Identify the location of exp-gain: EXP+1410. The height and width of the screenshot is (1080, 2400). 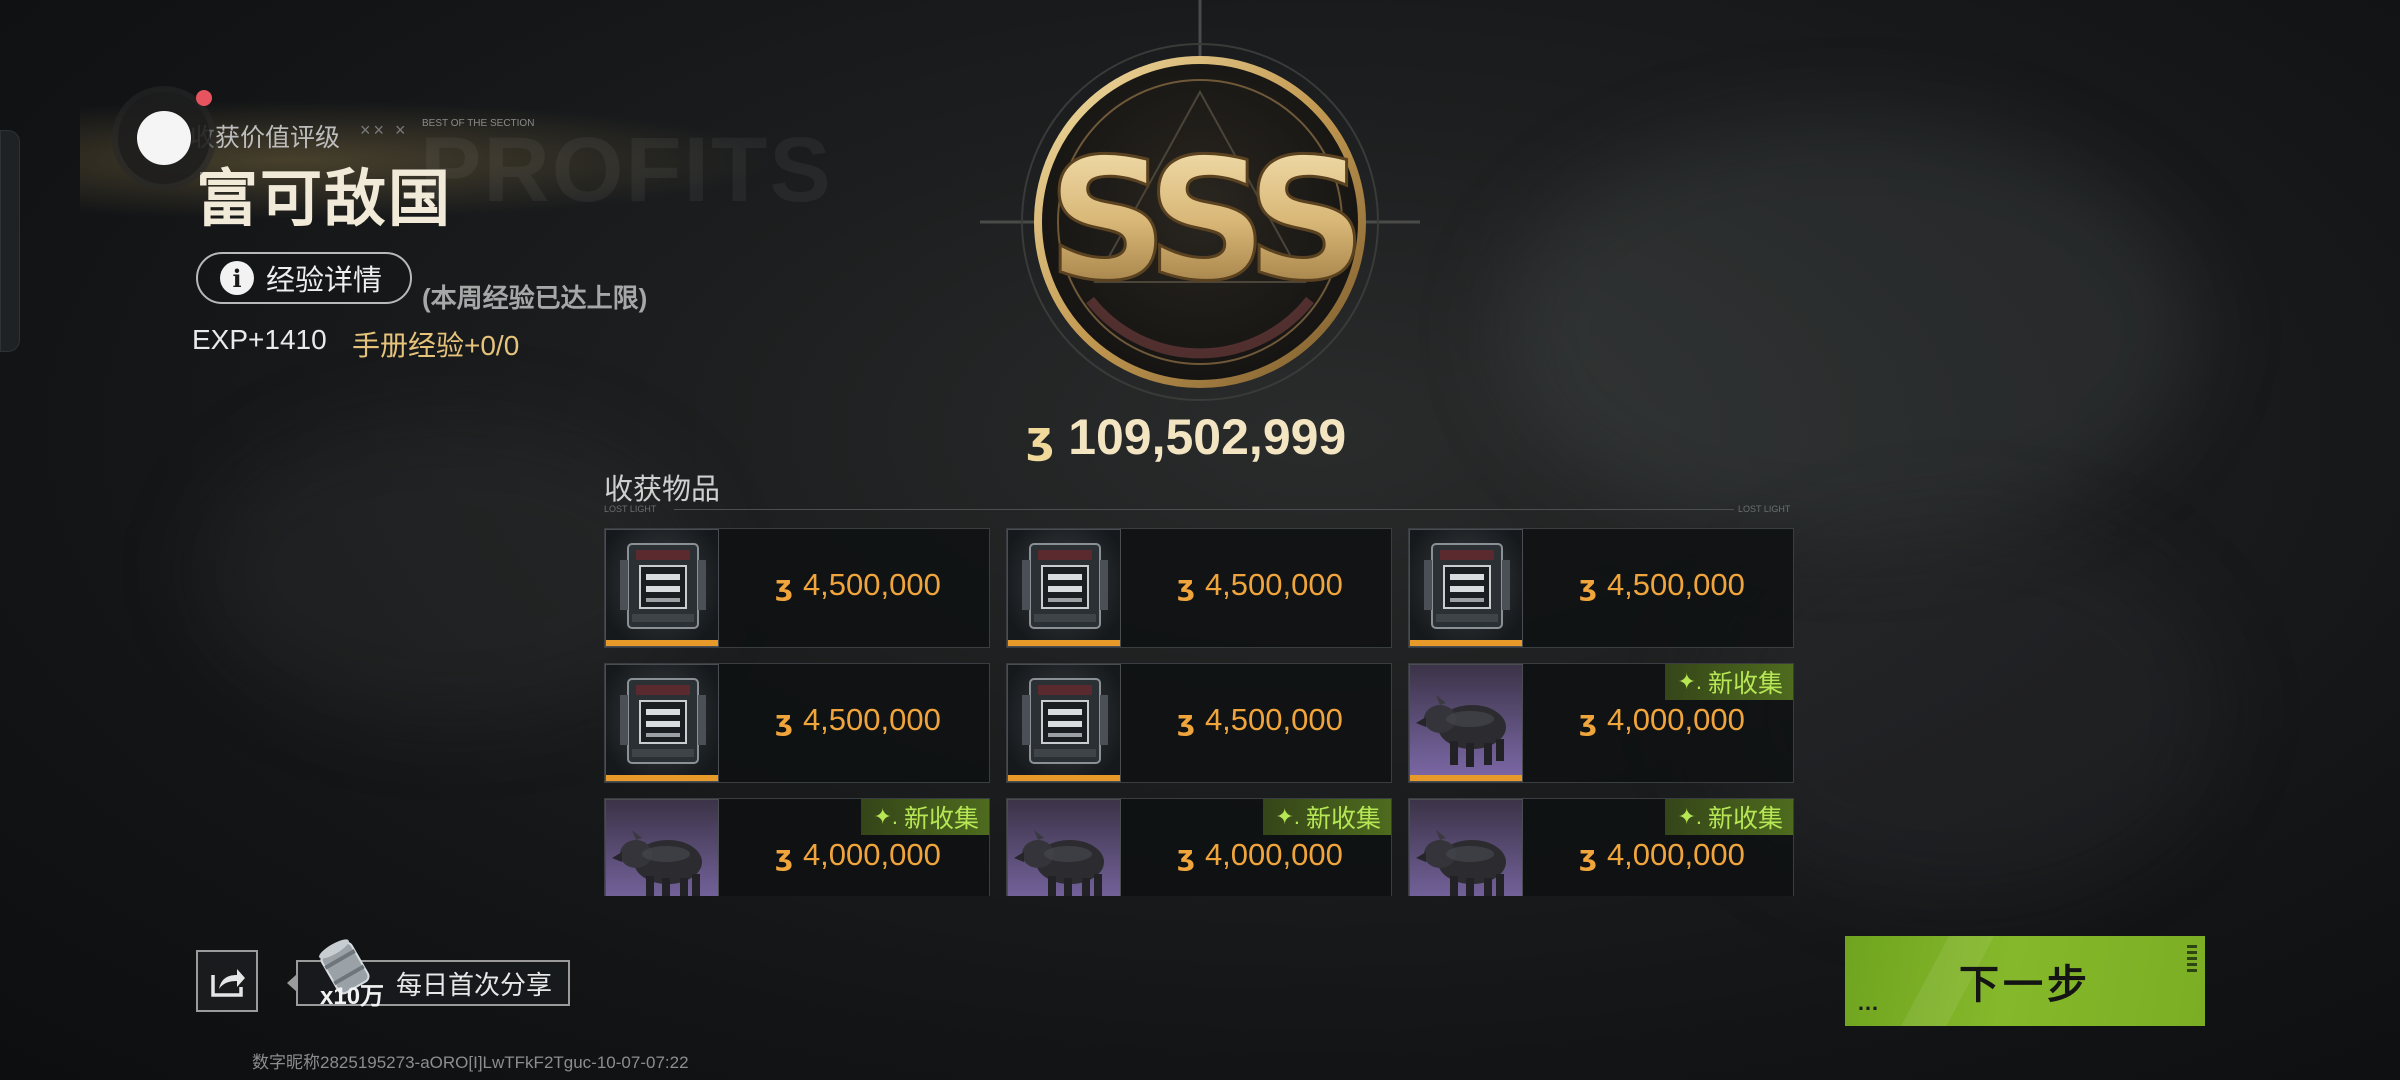
(259, 339).